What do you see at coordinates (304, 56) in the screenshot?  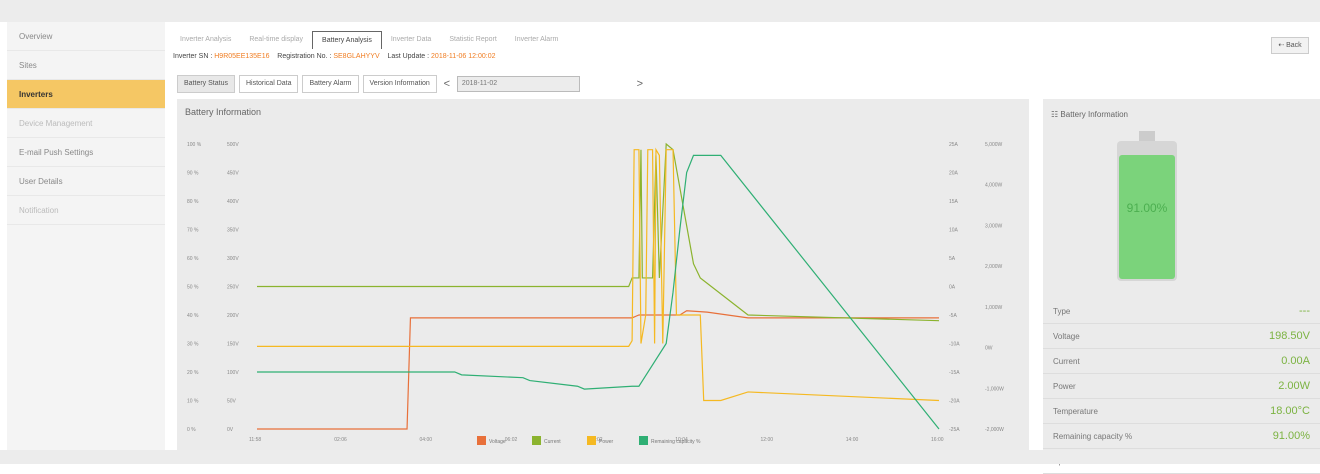 I see `registration-label: Registration No. :` at bounding box center [304, 56].